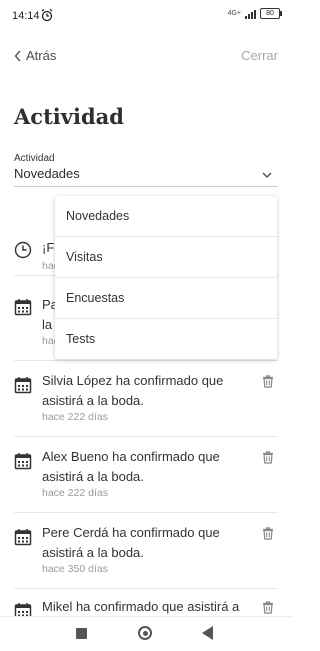 The width and height of the screenshot is (320, 651). Describe the element at coordinates (34, 158) in the screenshot. I see `filter-label: Actividad` at that location.